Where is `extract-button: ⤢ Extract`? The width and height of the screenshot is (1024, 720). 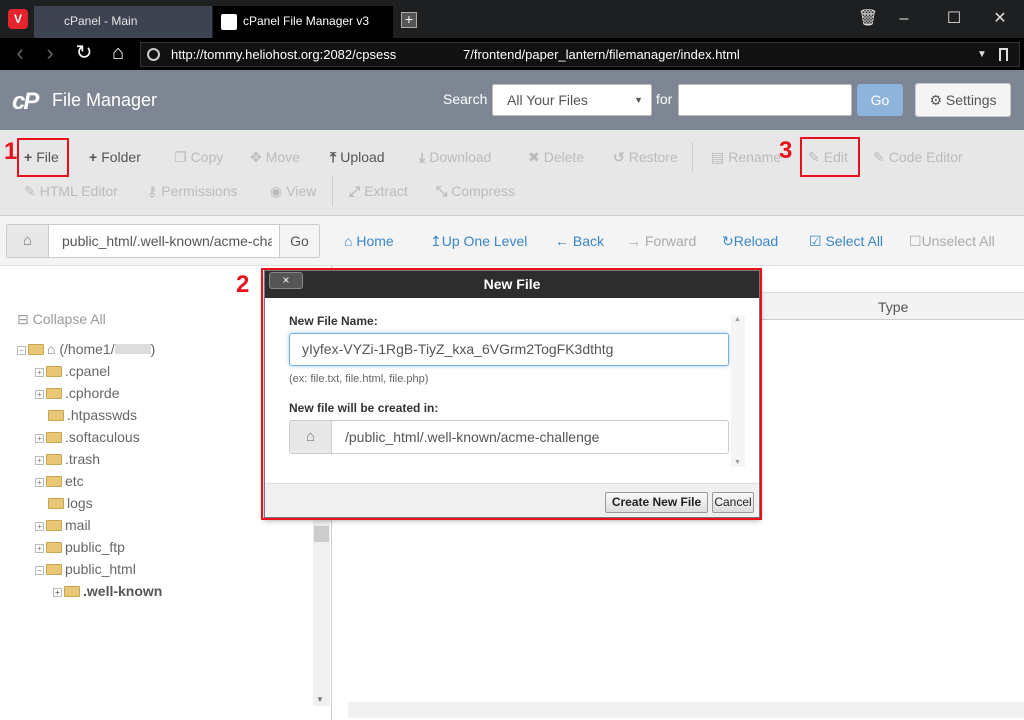 extract-button: ⤢ Extract is located at coordinates (378, 191).